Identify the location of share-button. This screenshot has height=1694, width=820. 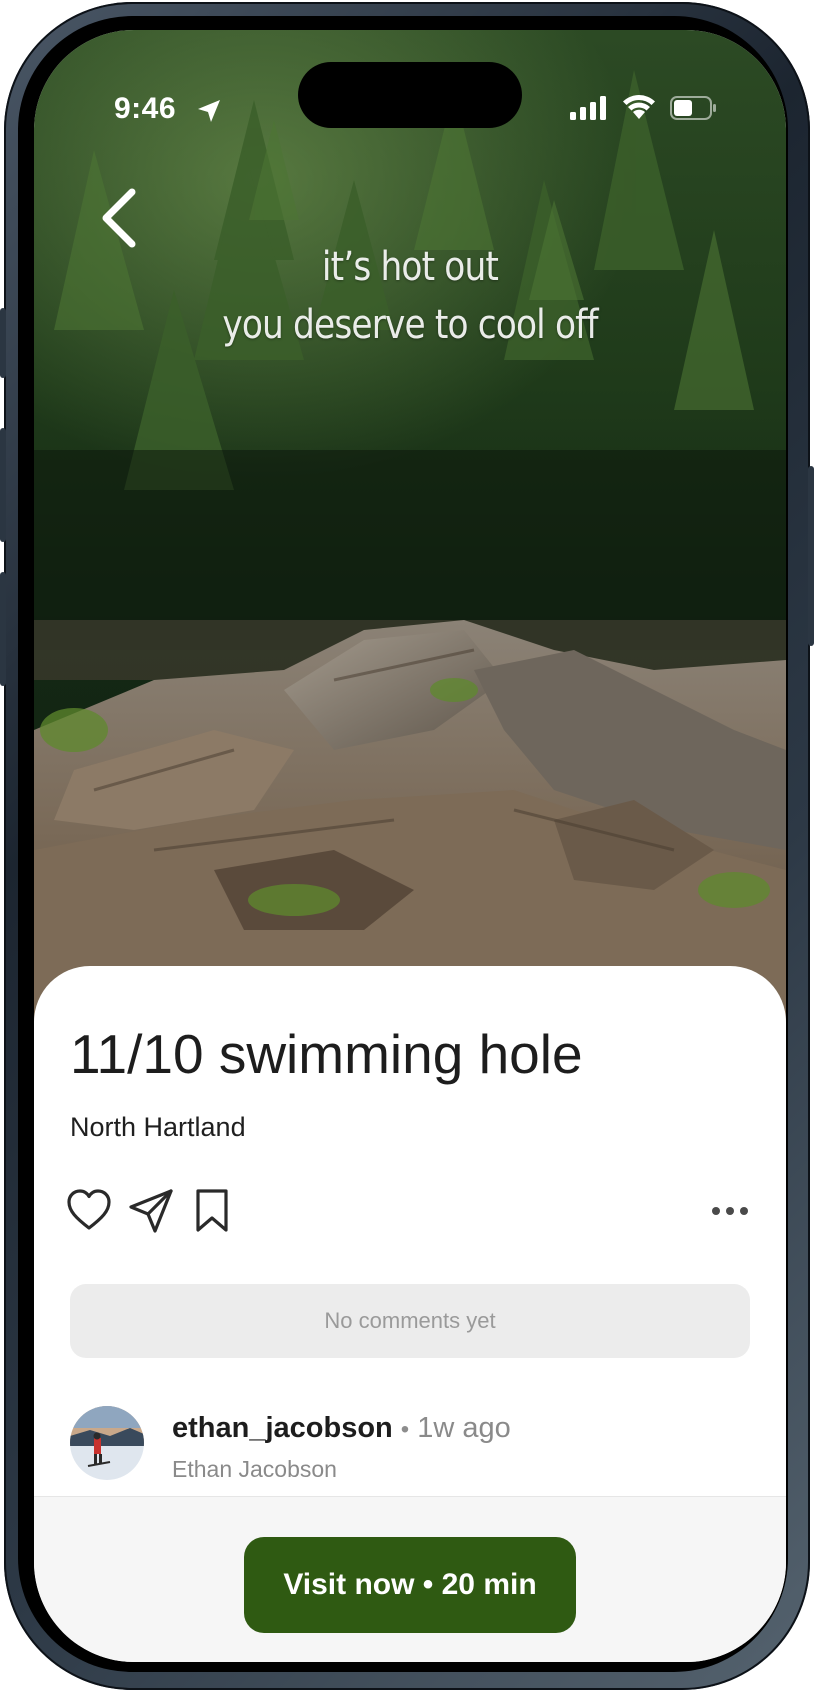
(151, 1213).